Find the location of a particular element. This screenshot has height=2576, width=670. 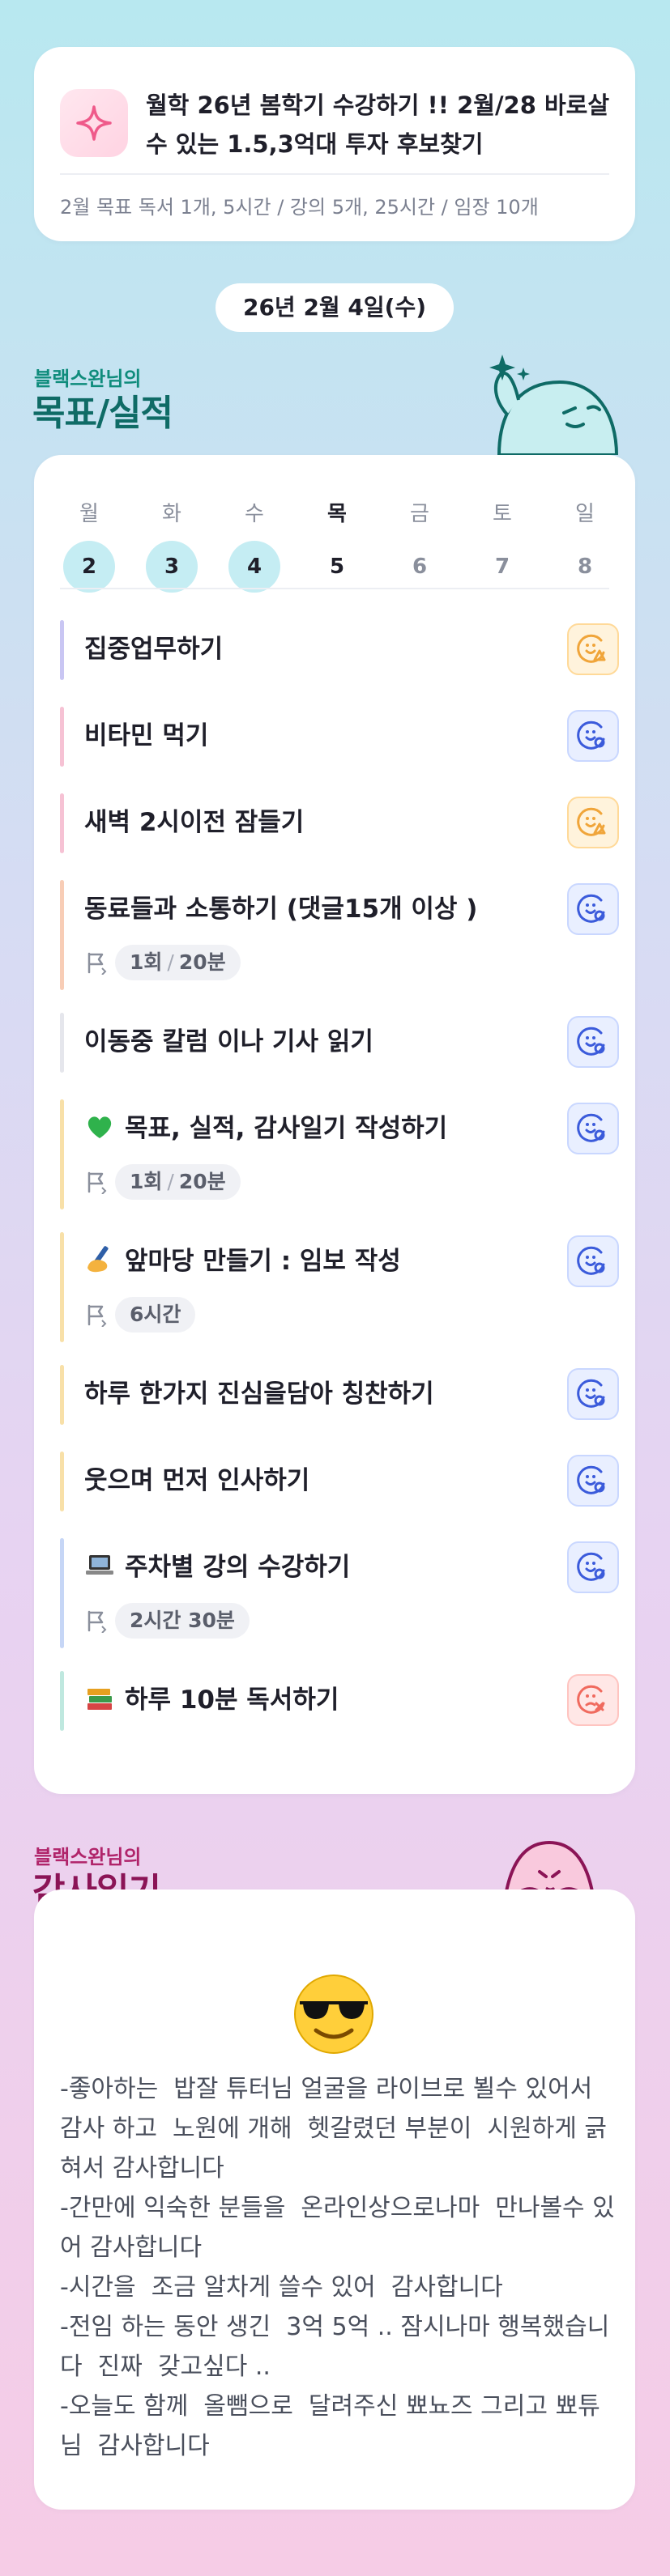

task-name: 목표, 실적, 감사일기 작성하기 is located at coordinates (265, 1129).